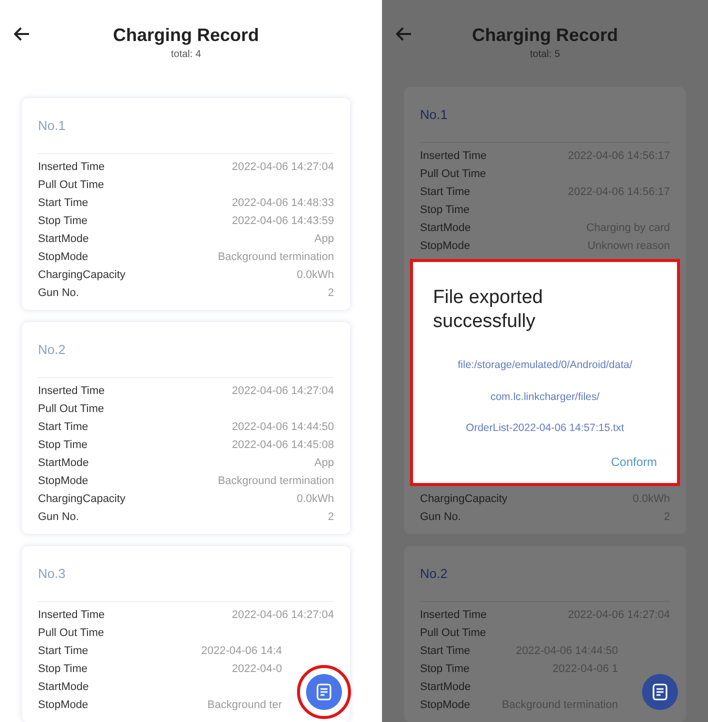 The image size is (708, 722). I want to click on total-count: total: 4, so click(186, 55).